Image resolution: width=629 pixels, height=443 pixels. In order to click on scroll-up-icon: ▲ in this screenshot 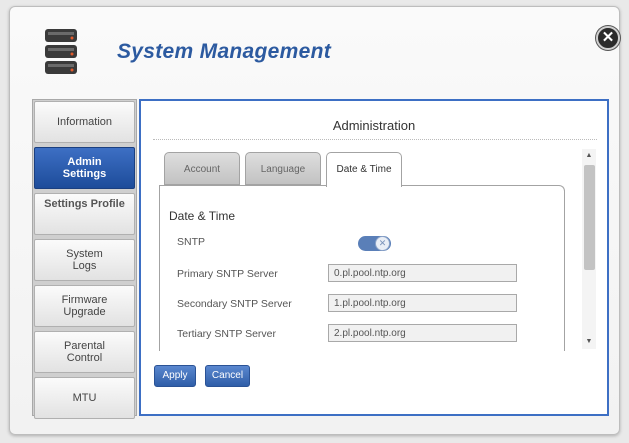, I will do `click(589, 156)`.